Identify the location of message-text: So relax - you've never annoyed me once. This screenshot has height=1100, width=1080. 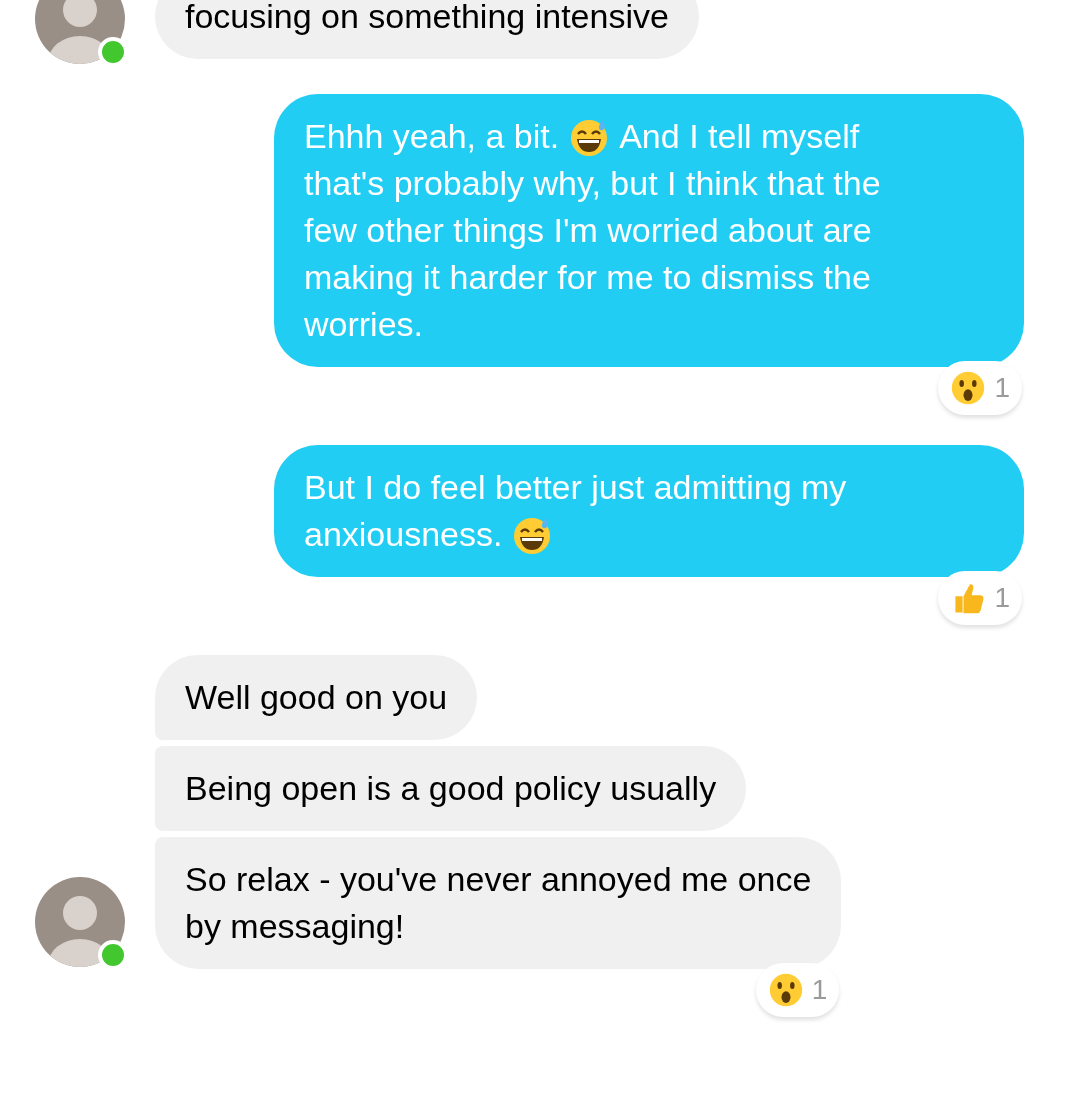
(498, 879).